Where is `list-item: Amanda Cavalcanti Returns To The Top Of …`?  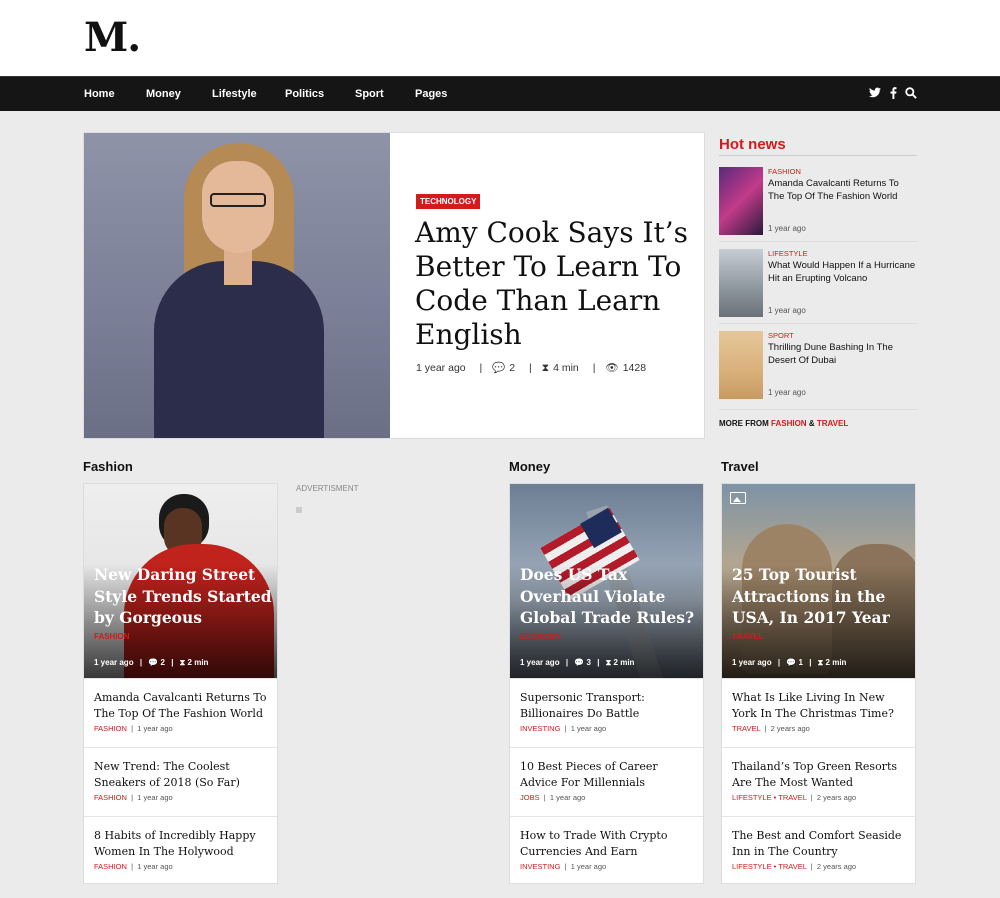
list-item: Amanda Cavalcanti Returns To The Top Of … is located at coordinates (180, 712).